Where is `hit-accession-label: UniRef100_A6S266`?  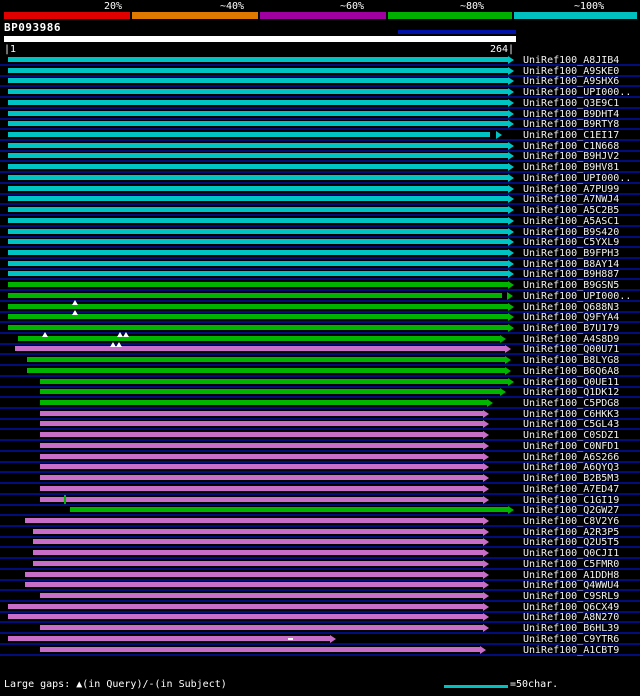 hit-accession-label: UniRef100_A6S266 is located at coordinates (571, 457).